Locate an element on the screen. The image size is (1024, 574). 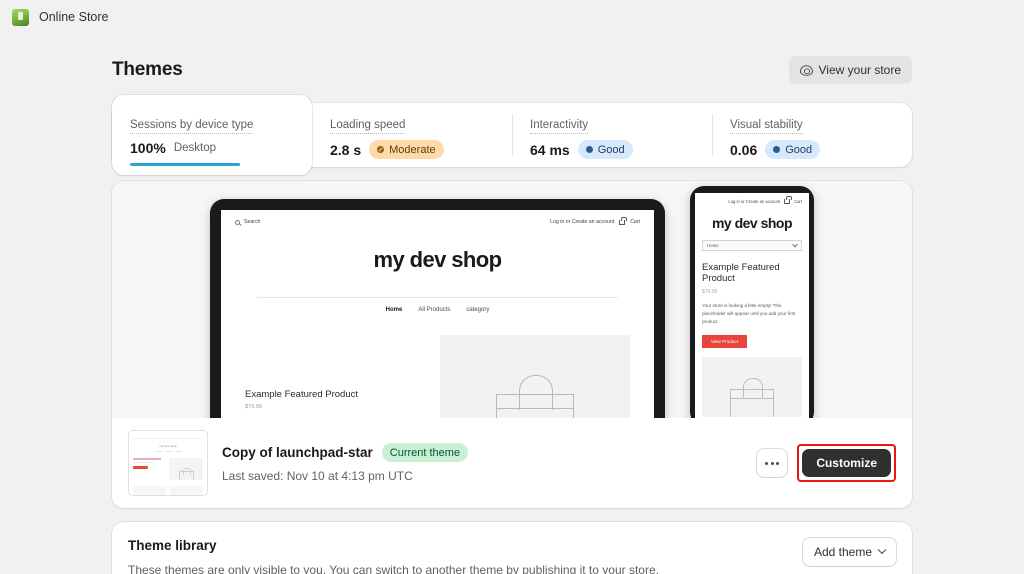
more-actions-button is located at coordinates (772, 463).